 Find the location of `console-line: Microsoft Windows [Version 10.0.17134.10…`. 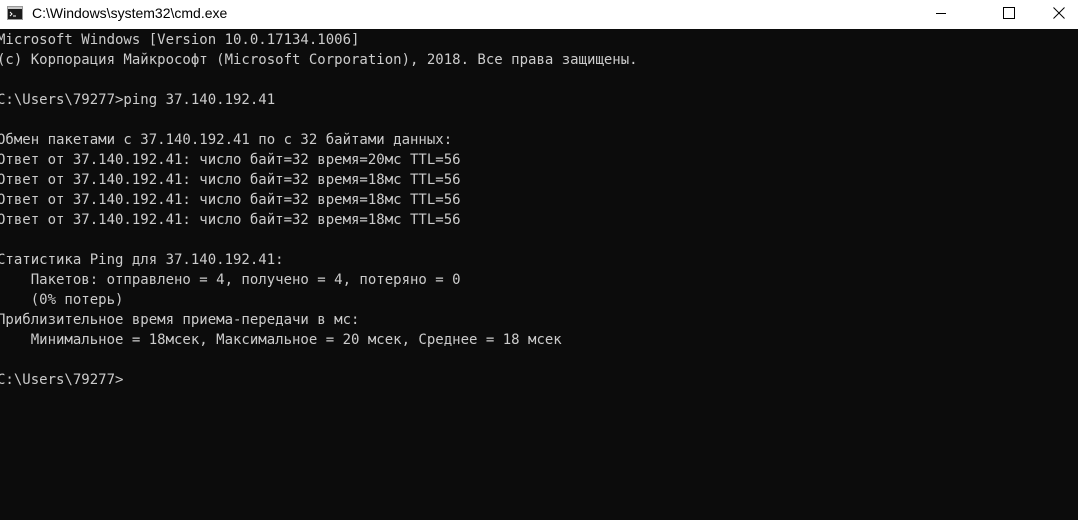

console-line: Microsoft Windows [Version 10.0.17134.10… is located at coordinates (180, 40).